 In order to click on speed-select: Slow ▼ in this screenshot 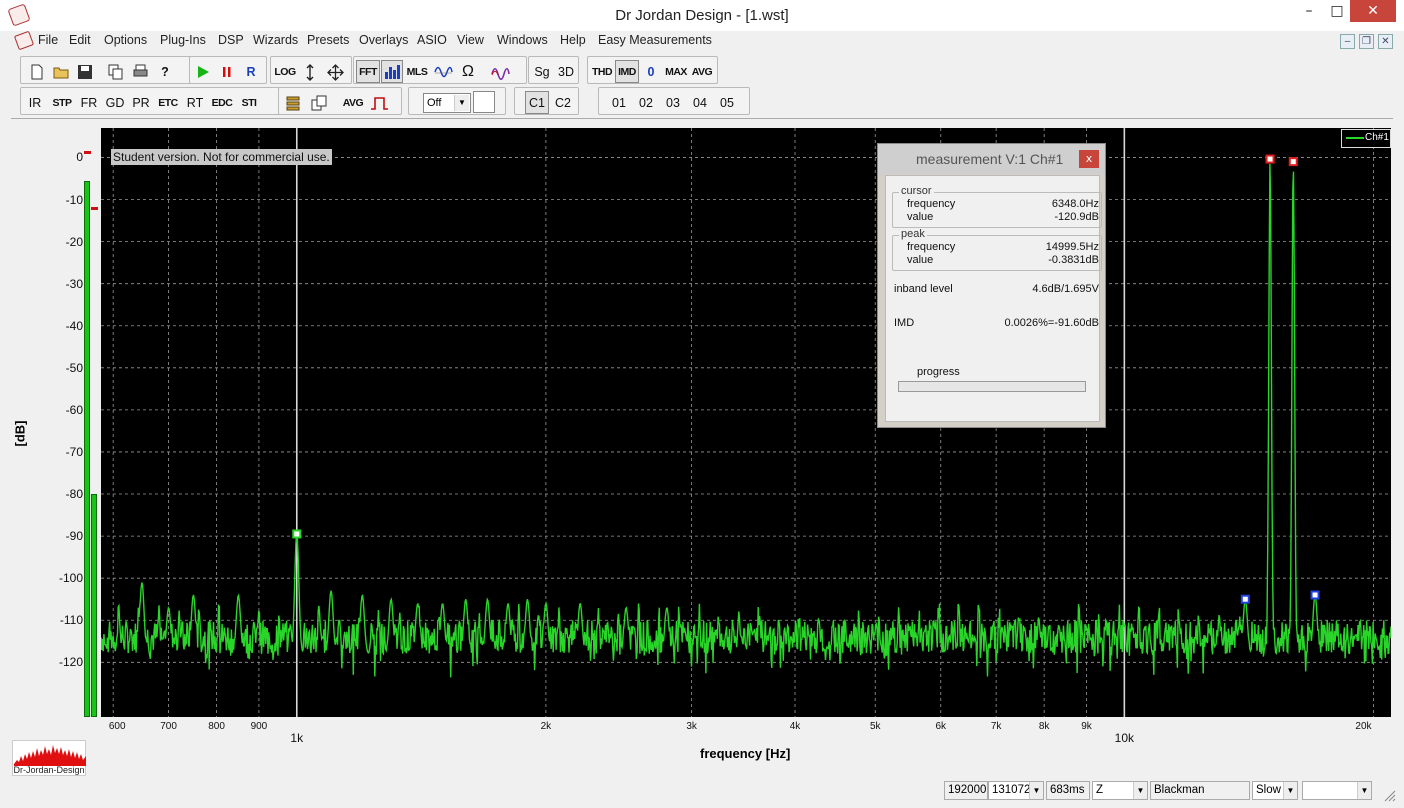, I will do `click(1275, 790)`.